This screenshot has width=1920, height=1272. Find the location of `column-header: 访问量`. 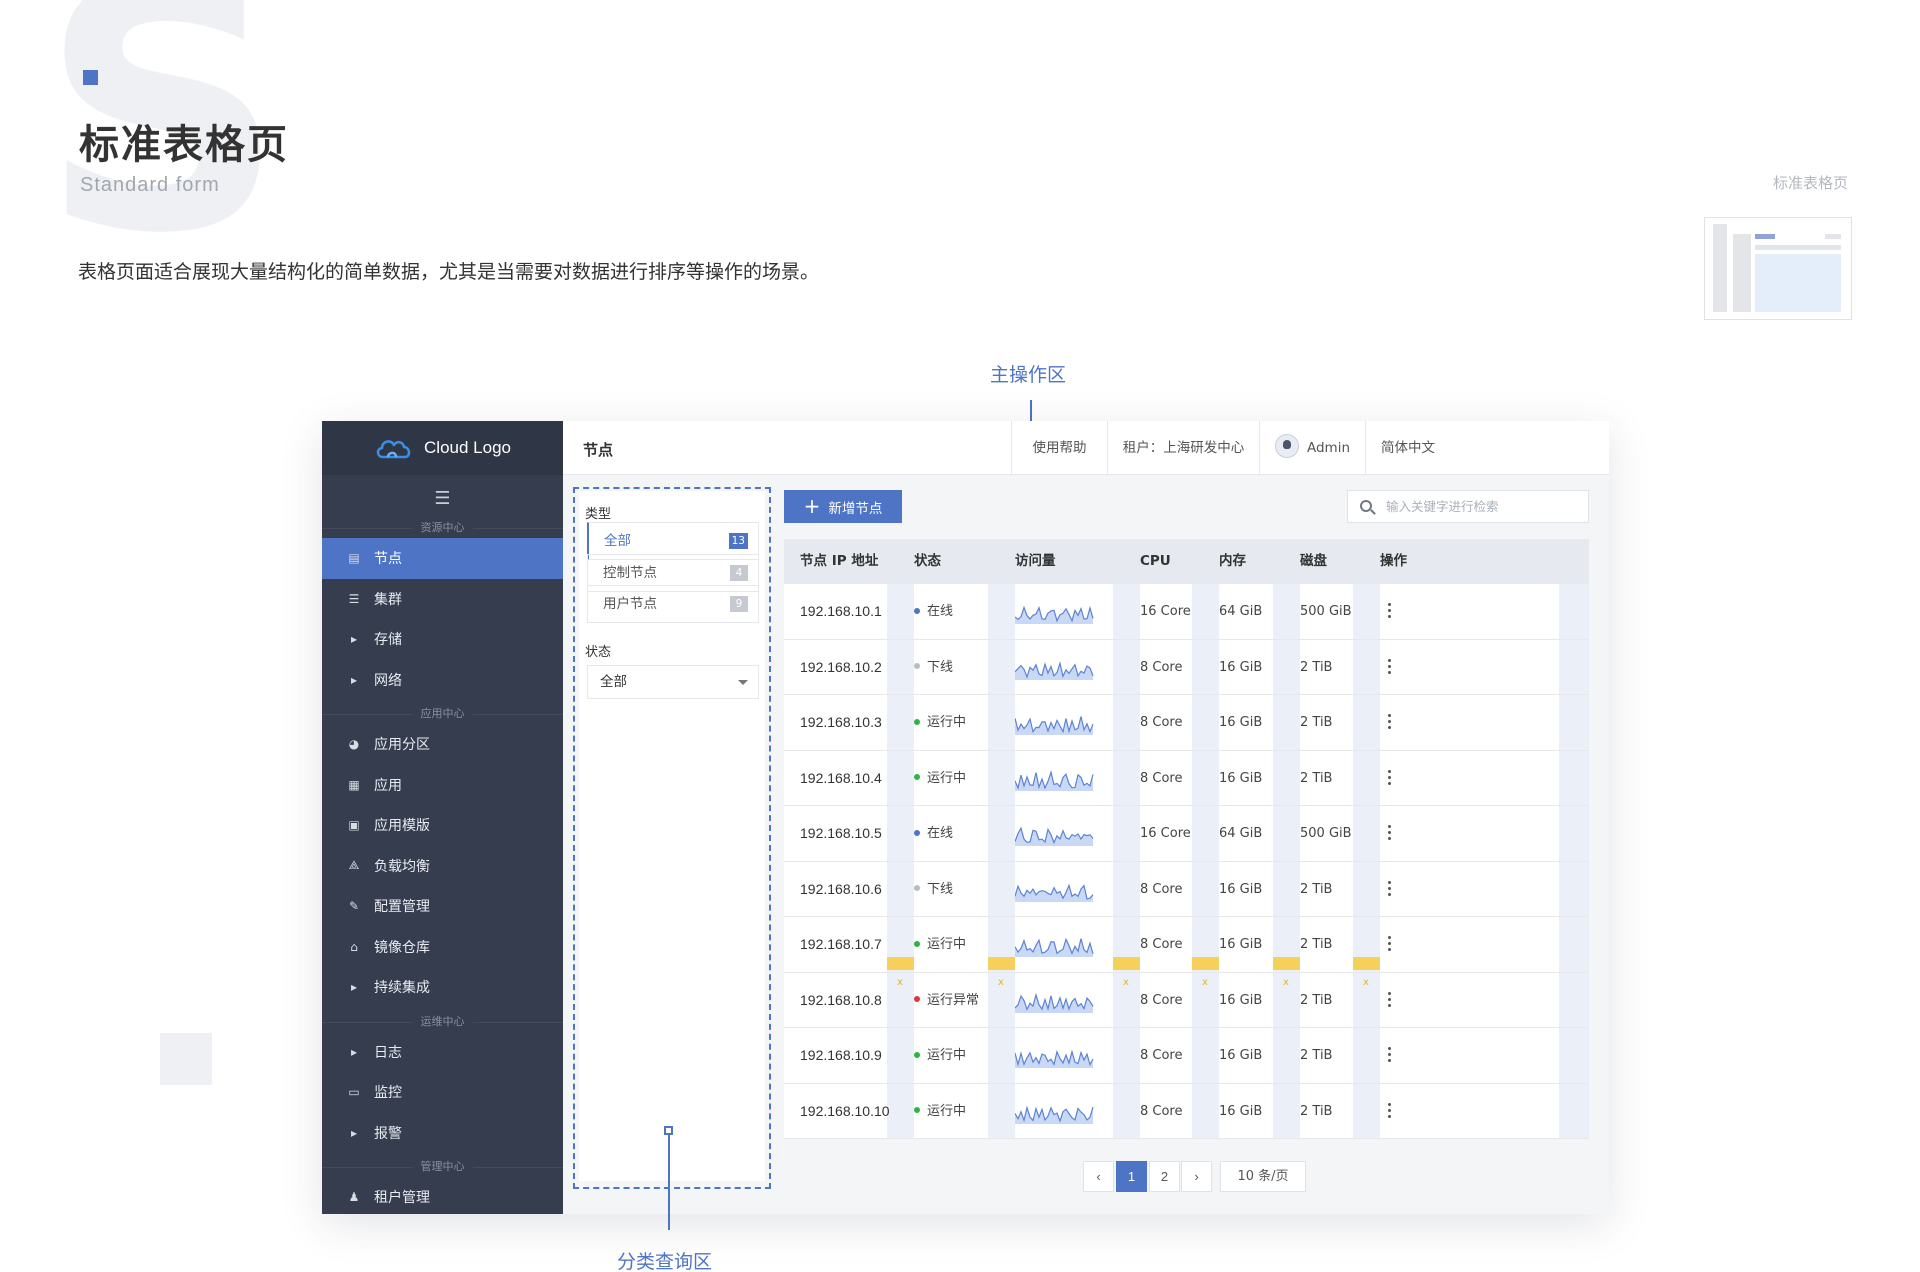

column-header: 访问量 is located at coordinates (1035, 561).